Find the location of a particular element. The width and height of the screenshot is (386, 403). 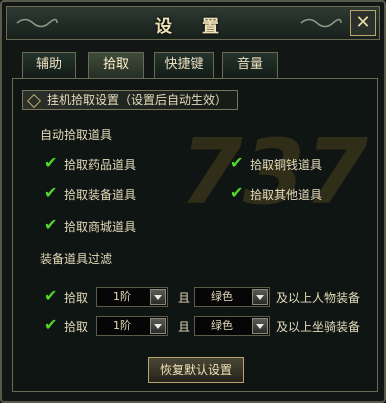

filter-mount-level-select: 1阶 is located at coordinates (132, 326).